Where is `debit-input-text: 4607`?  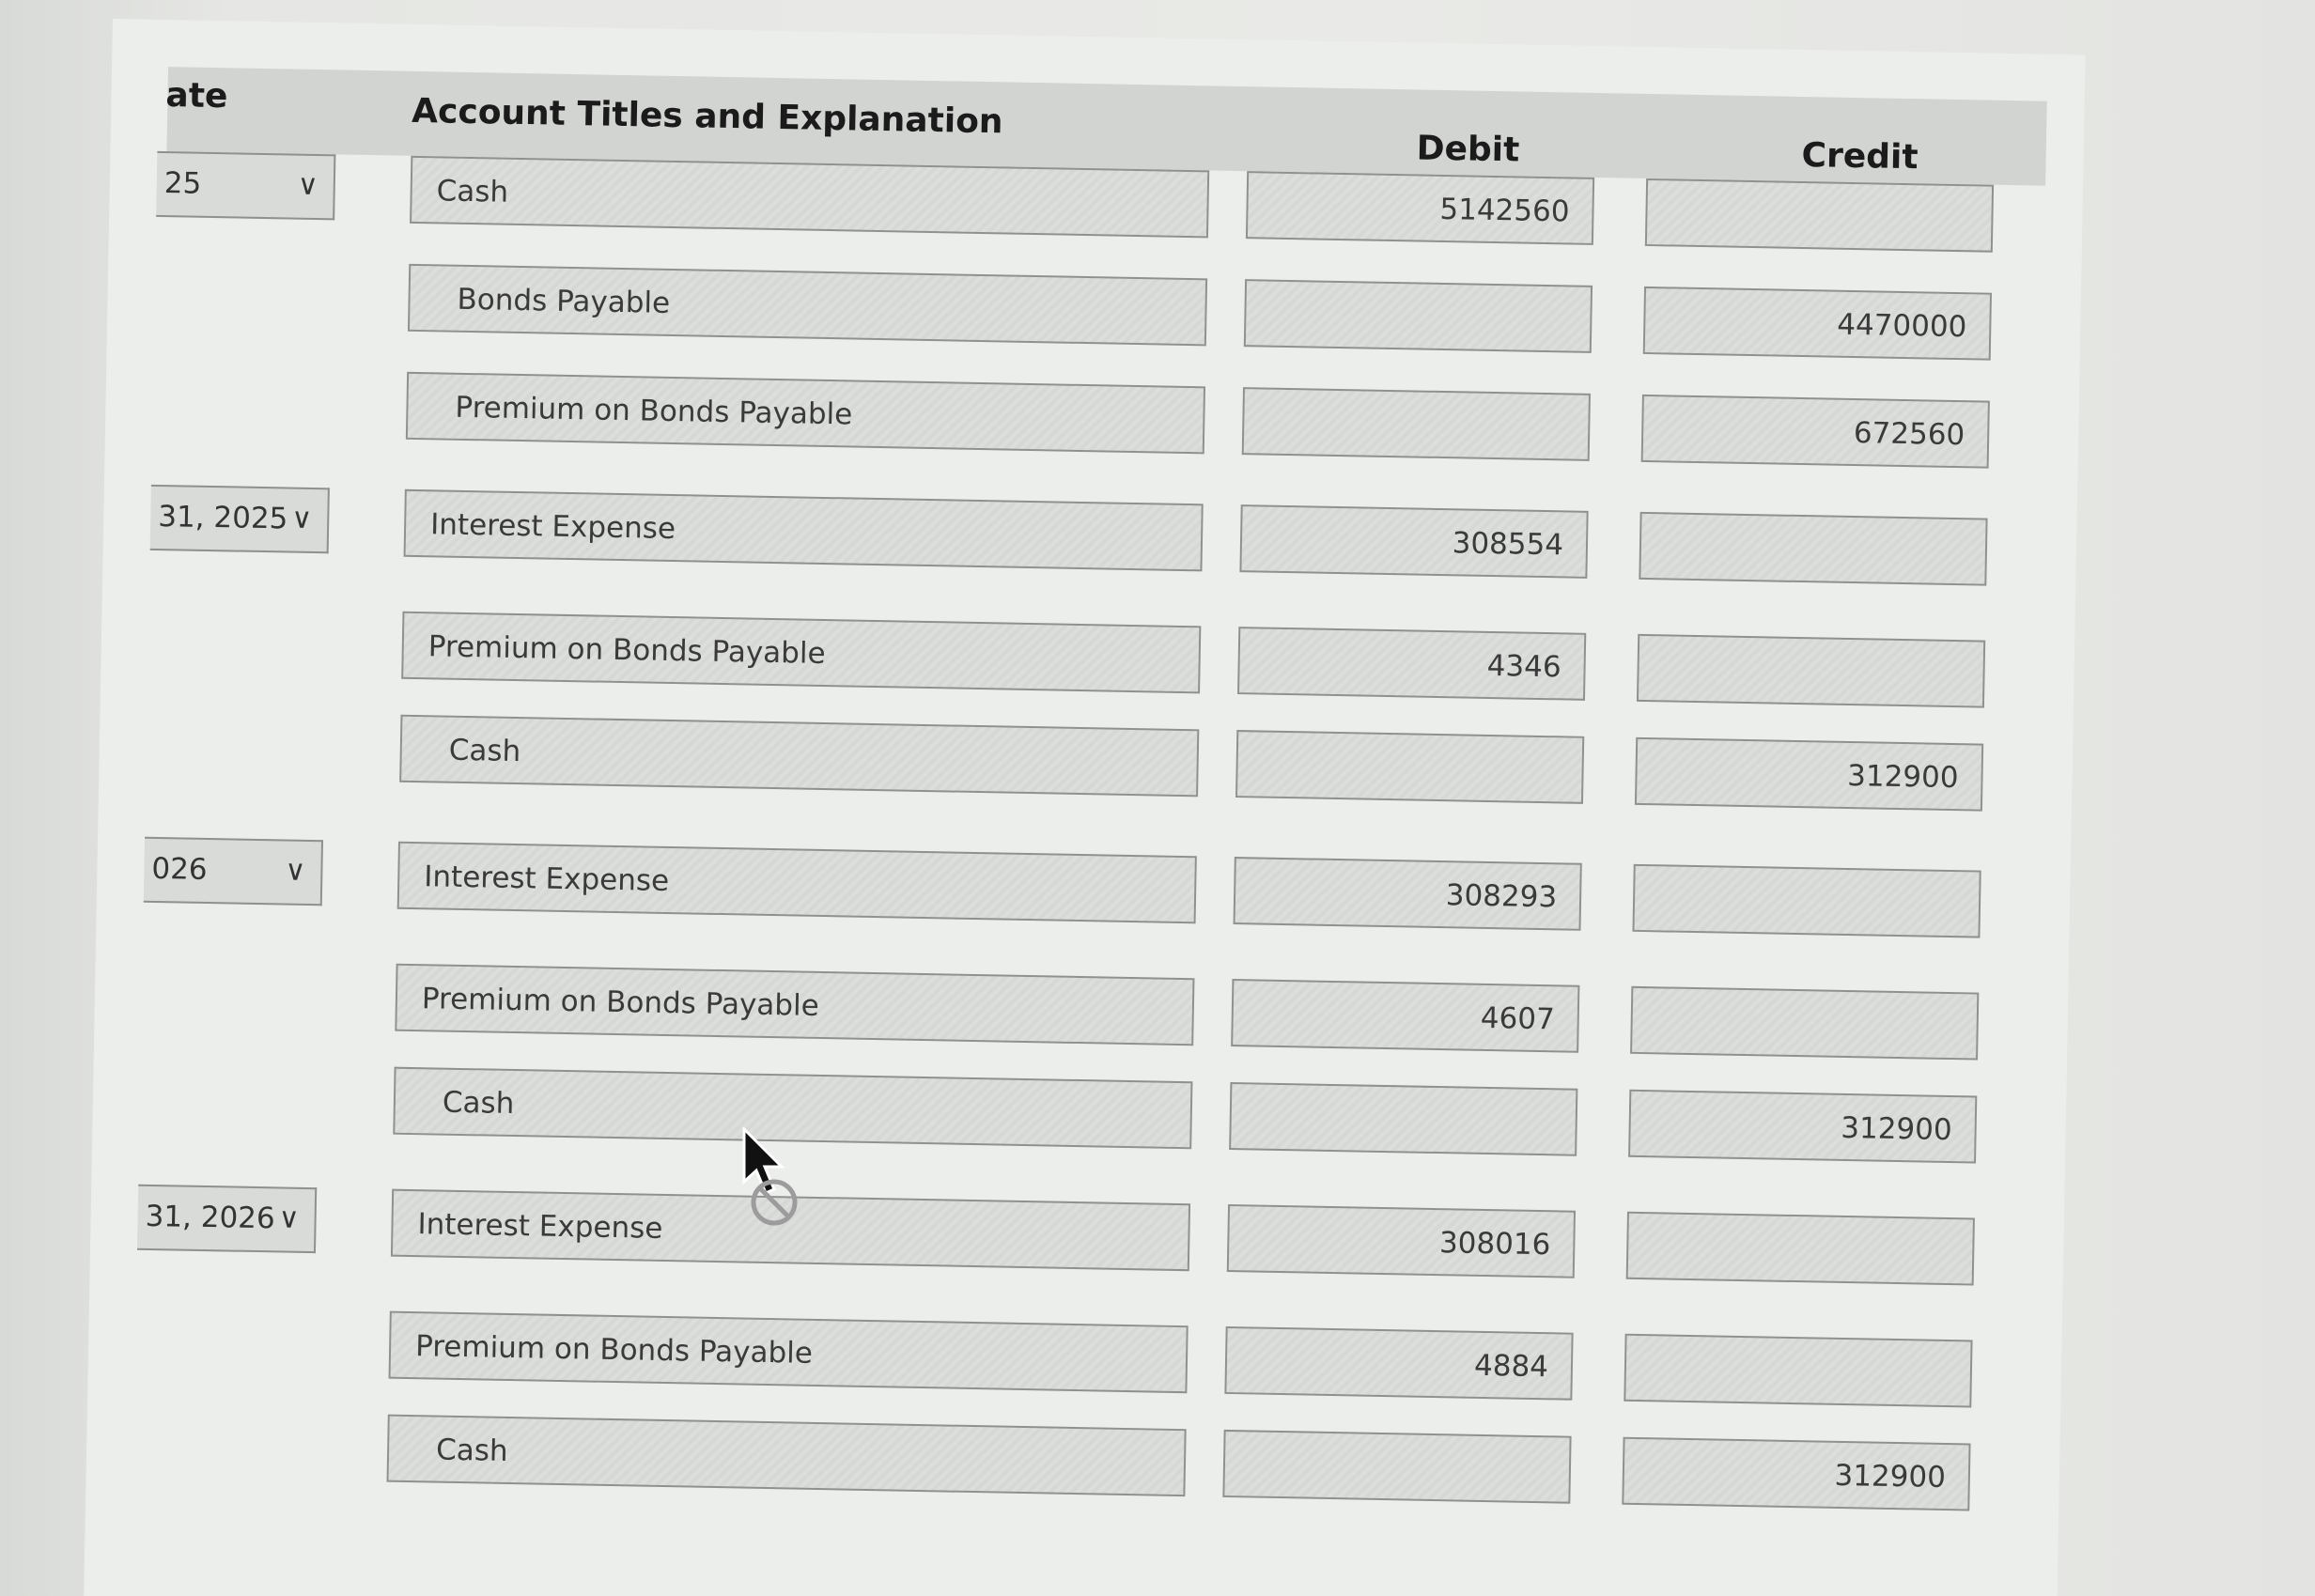 debit-input-text: 4607 is located at coordinates (1518, 1018).